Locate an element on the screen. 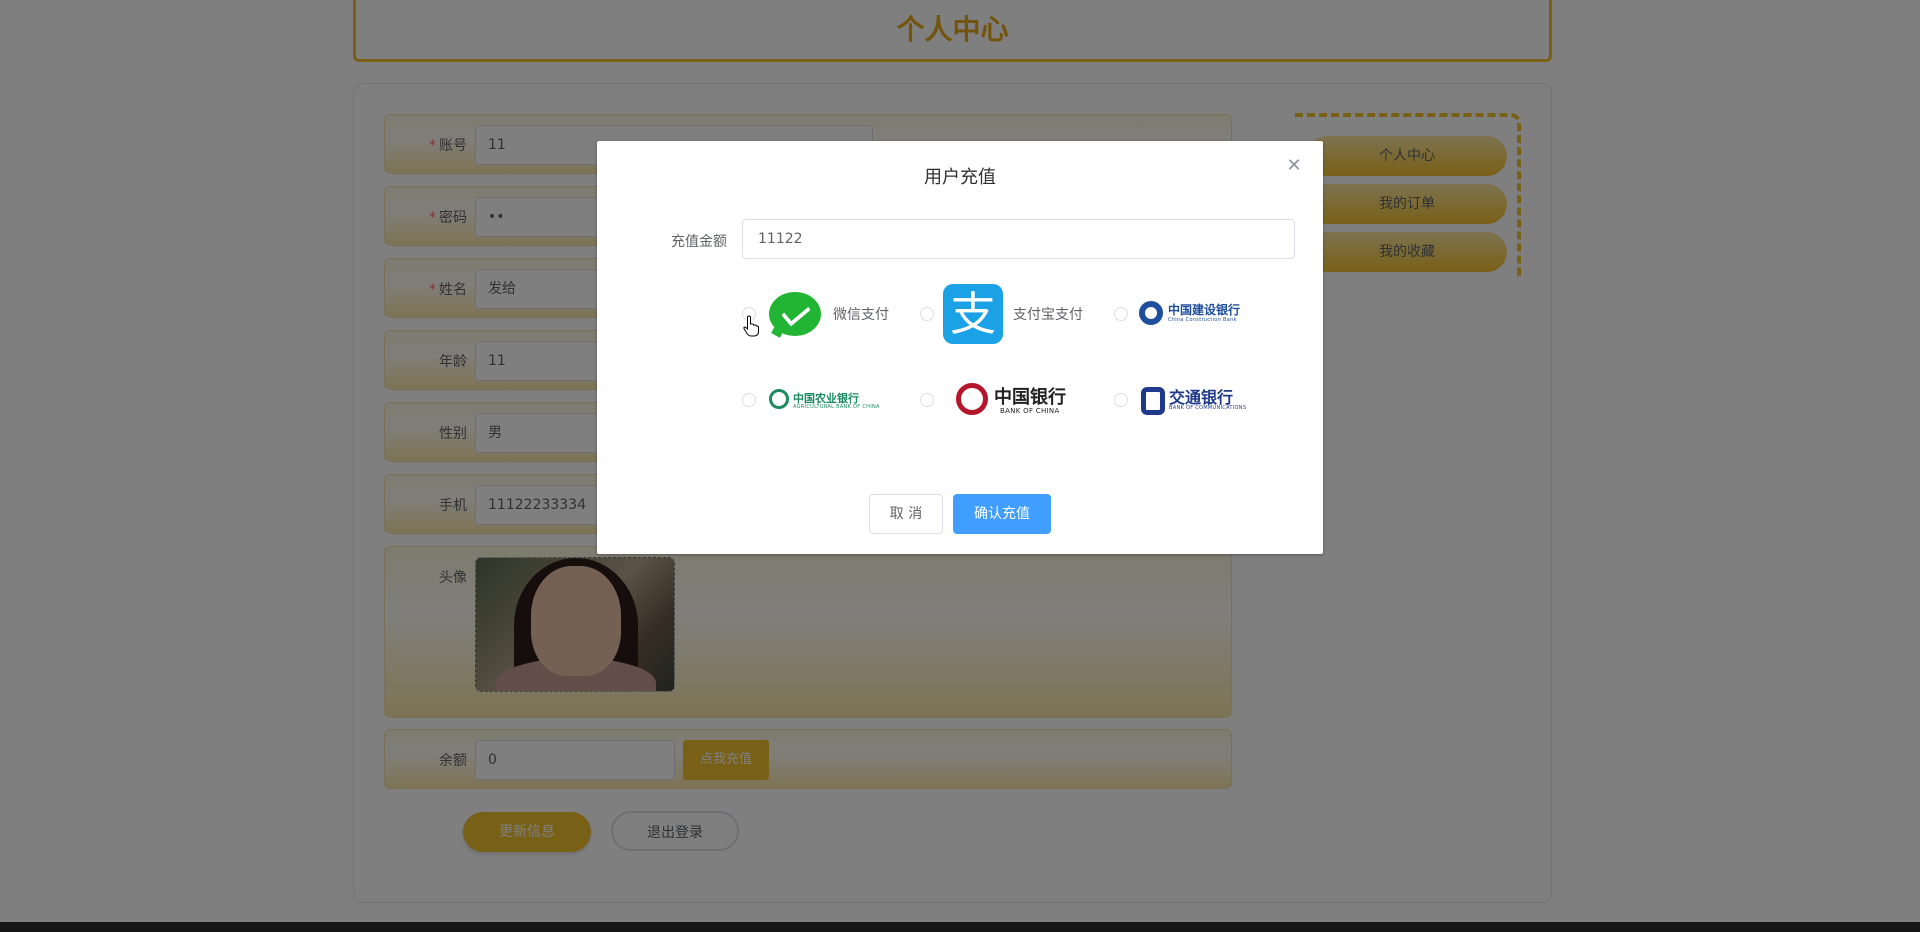  boc-radio is located at coordinates (927, 400).